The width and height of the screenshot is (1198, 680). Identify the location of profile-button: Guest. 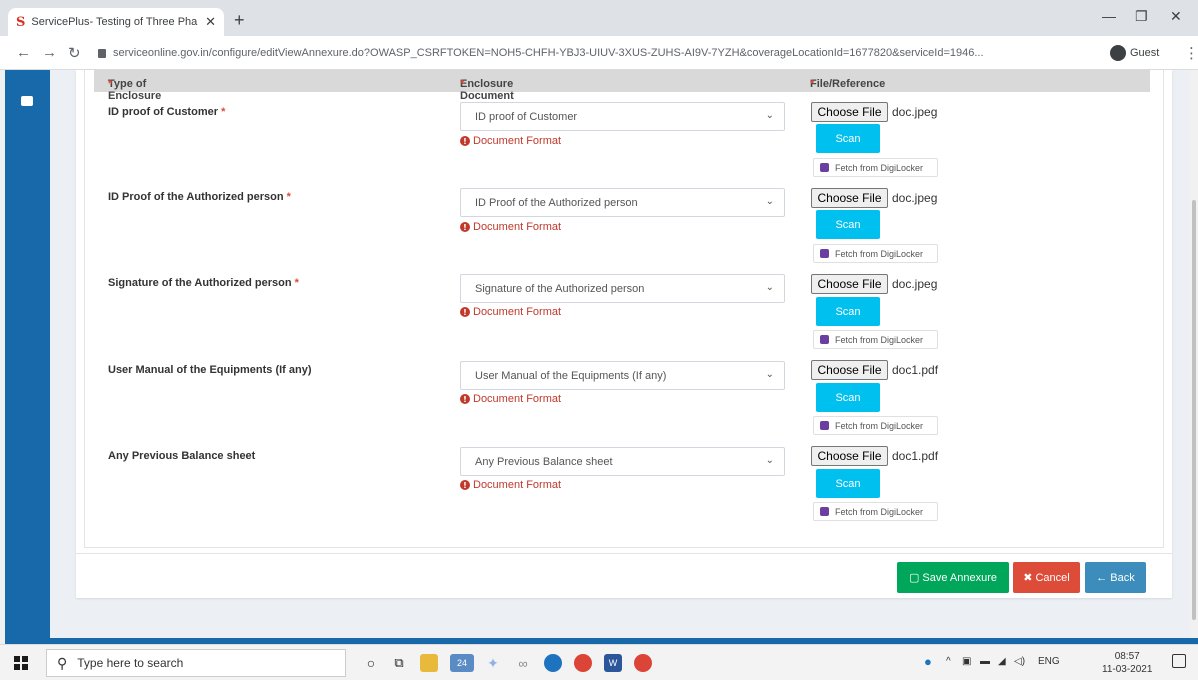
(1134, 53).